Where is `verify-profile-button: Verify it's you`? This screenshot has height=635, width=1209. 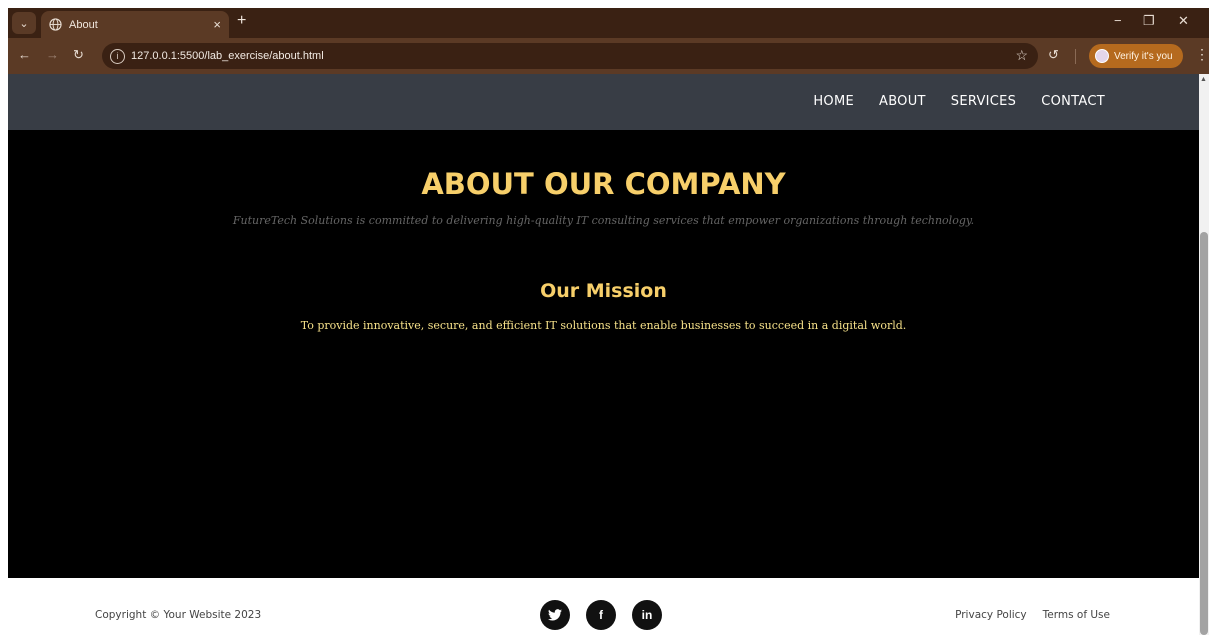
verify-profile-button: Verify it's you is located at coordinates (1136, 56).